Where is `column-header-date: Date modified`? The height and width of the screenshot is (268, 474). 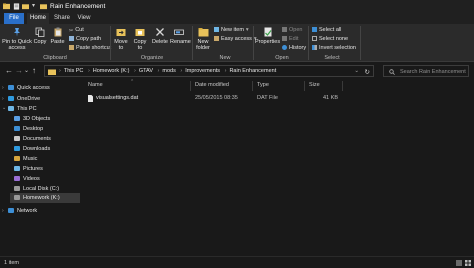 column-header-date: Date modified is located at coordinates (212, 85).